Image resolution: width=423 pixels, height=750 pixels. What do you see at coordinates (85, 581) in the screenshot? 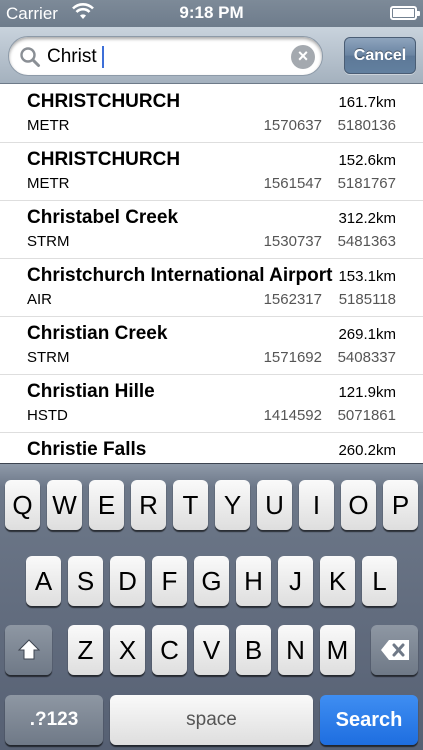
I see `key-s: S` at bounding box center [85, 581].